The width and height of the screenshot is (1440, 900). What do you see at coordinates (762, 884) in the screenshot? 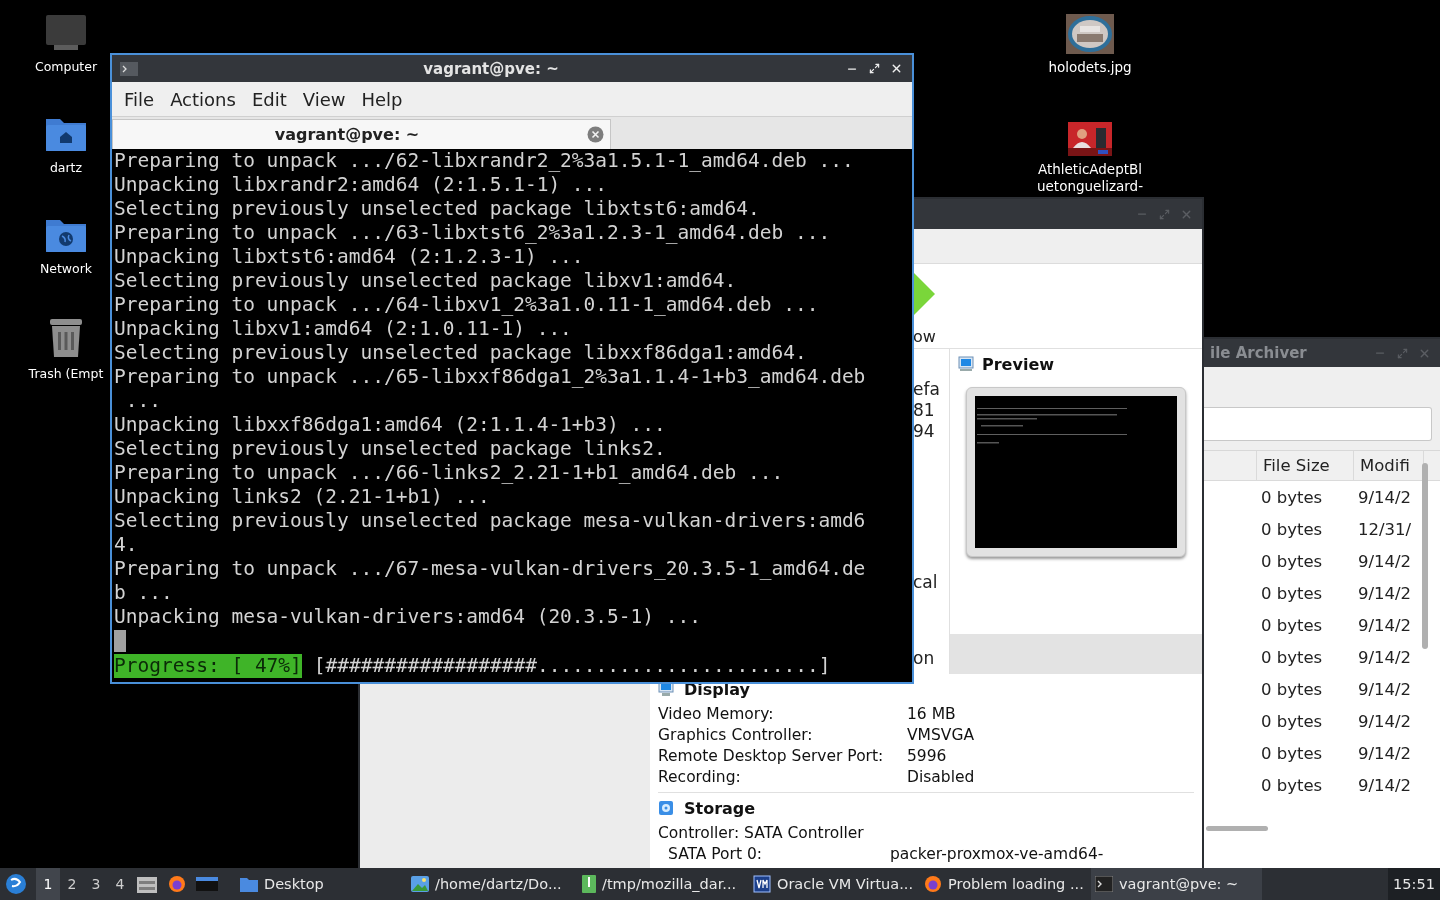
I see `virtualbox-icon` at bounding box center [762, 884].